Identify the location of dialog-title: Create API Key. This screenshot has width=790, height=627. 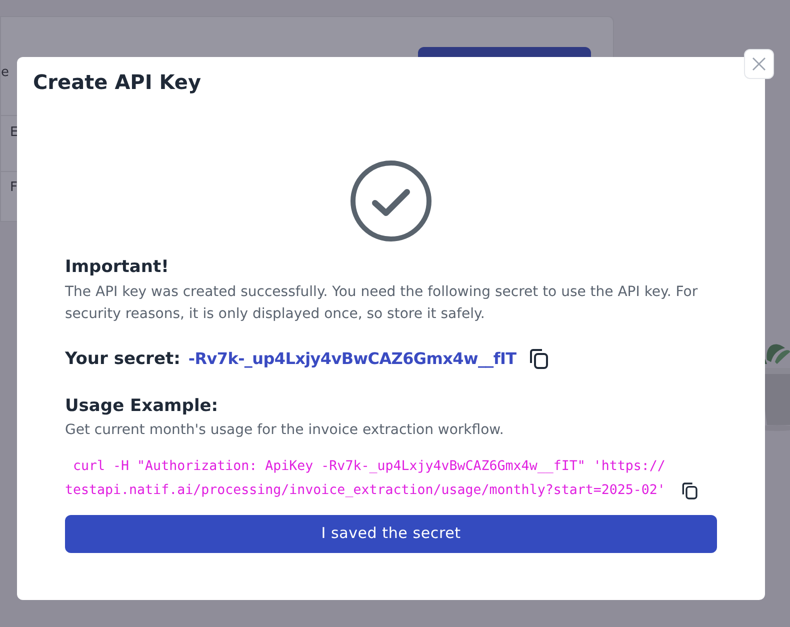
(117, 82).